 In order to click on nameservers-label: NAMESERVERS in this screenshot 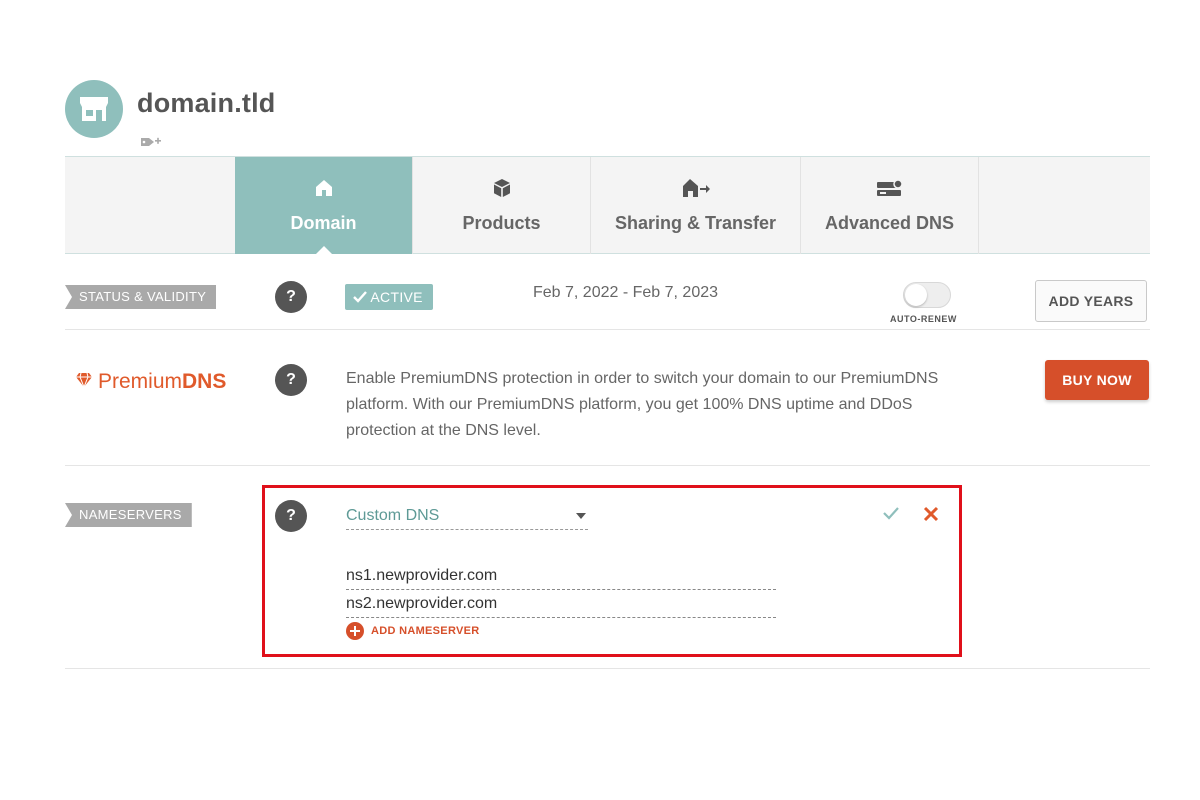, I will do `click(128, 515)`.